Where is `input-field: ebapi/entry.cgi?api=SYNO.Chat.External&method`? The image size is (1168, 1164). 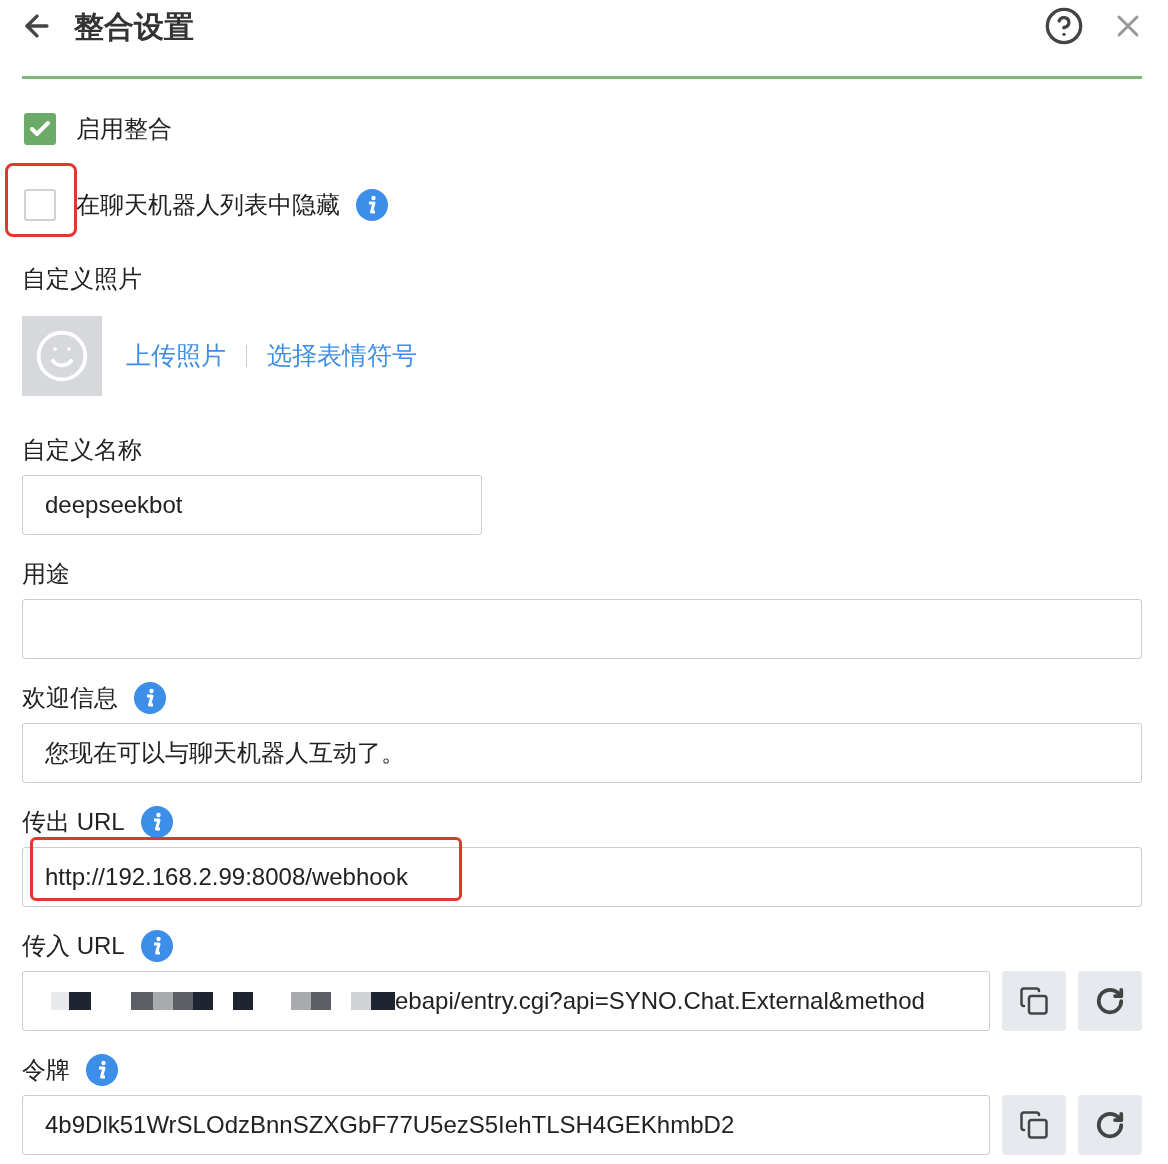 input-field: ebapi/entry.cgi?api=SYNO.Chat.External&method is located at coordinates (506, 1001).